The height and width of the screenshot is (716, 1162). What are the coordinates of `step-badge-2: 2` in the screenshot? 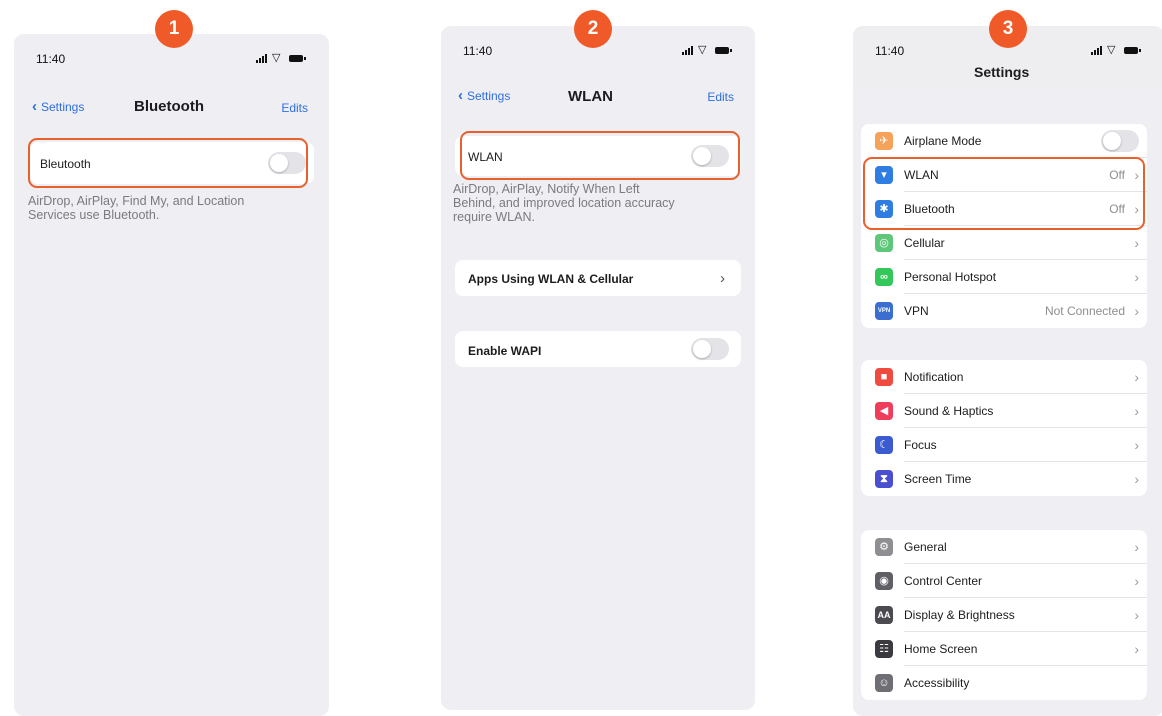 It's located at (593, 29).